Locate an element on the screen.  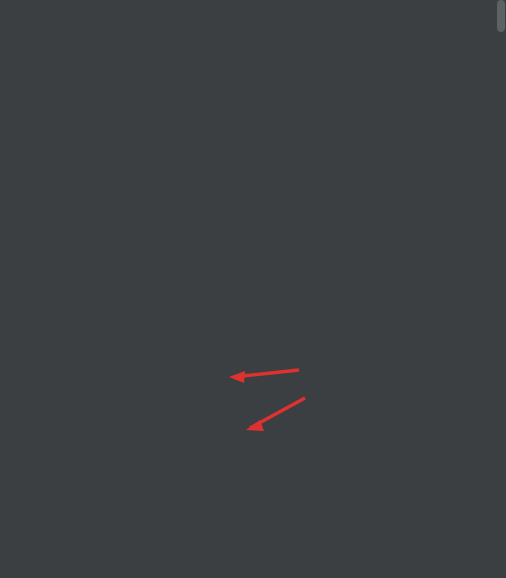
watermark-text is located at coordinates (497, 553).